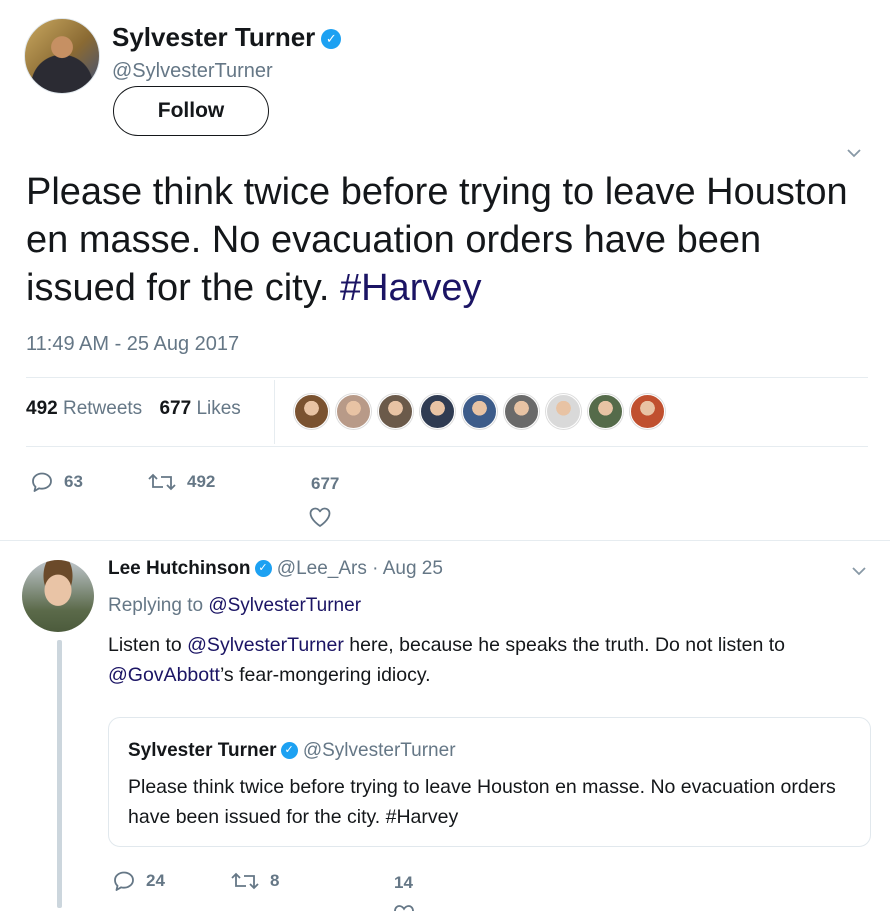  What do you see at coordinates (42, 408) in the screenshot?
I see `retweets-count: 492` at bounding box center [42, 408].